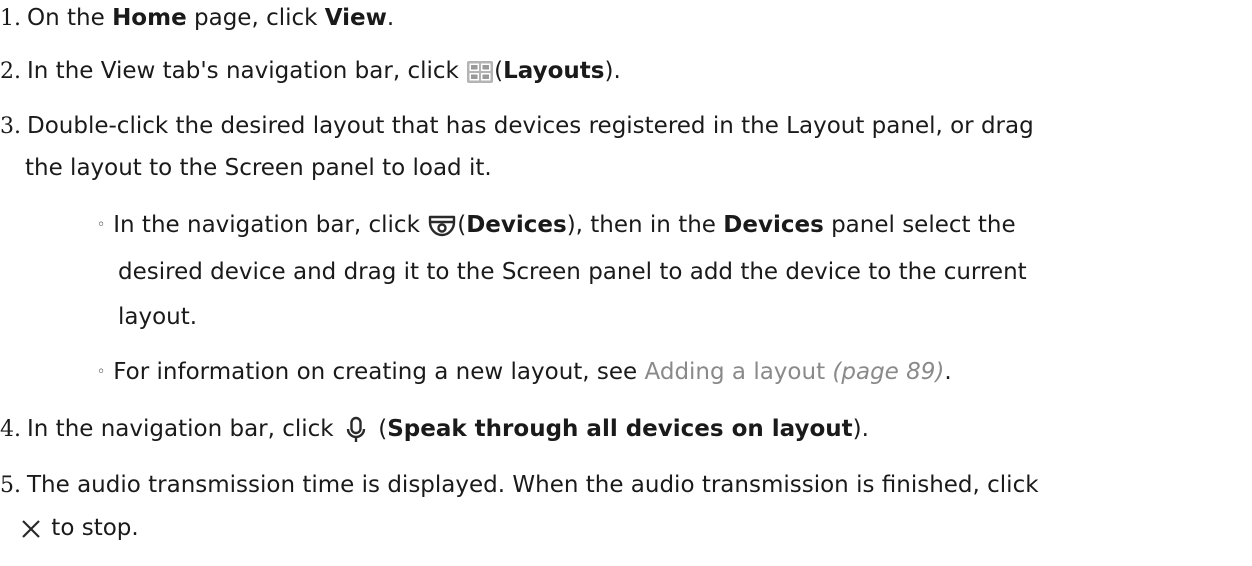 The image size is (1252, 566). What do you see at coordinates (10, 485) in the screenshot?
I see `step-number: 5.` at bounding box center [10, 485].